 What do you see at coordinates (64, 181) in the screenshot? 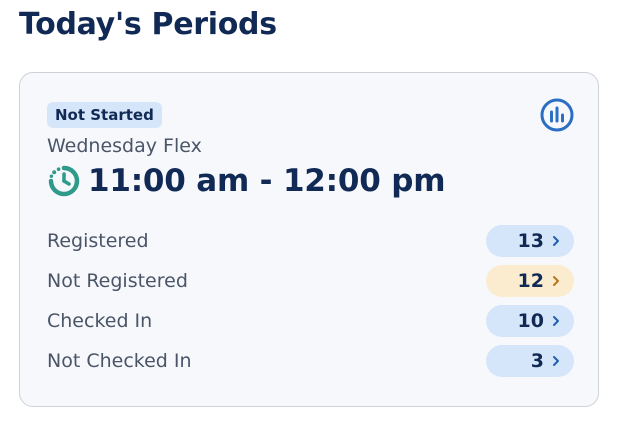
I see `clock-icon` at bounding box center [64, 181].